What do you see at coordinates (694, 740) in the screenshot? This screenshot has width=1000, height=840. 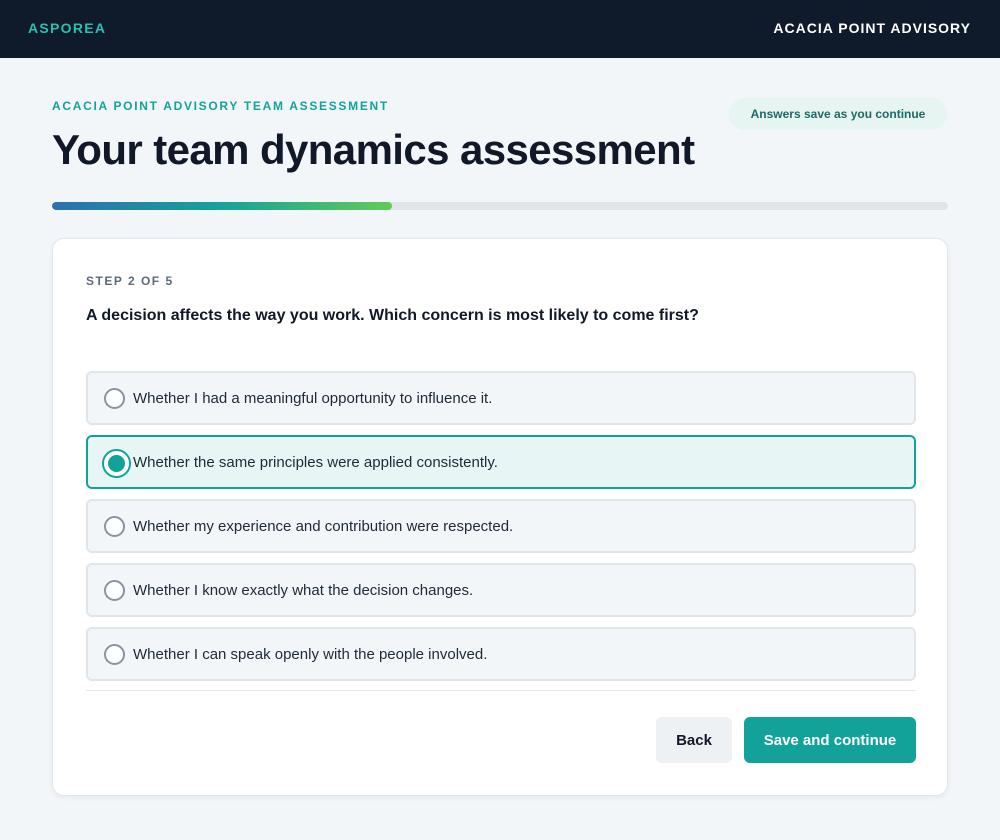 I see `back-button: Back` at bounding box center [694, 740].